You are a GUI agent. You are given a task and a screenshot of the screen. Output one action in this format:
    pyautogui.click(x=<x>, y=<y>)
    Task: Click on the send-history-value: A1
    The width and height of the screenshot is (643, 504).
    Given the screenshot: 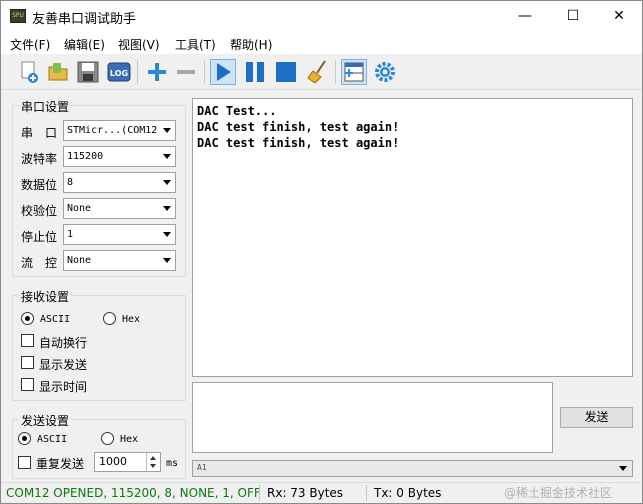 What is the action you would take?
    pyautogui.click(x=202, y=467)
    